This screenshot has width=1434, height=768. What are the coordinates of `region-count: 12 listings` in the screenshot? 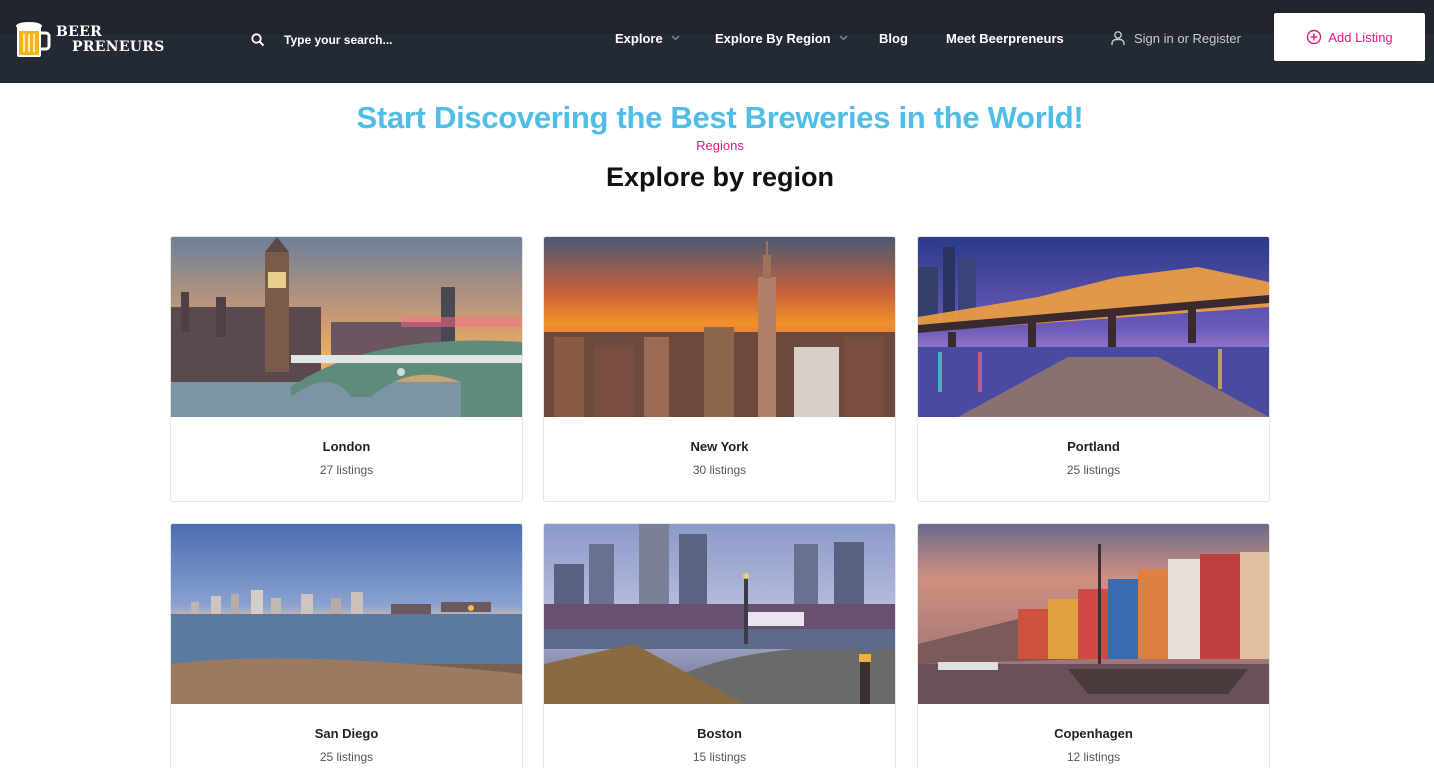 It's located at (1093, 757).